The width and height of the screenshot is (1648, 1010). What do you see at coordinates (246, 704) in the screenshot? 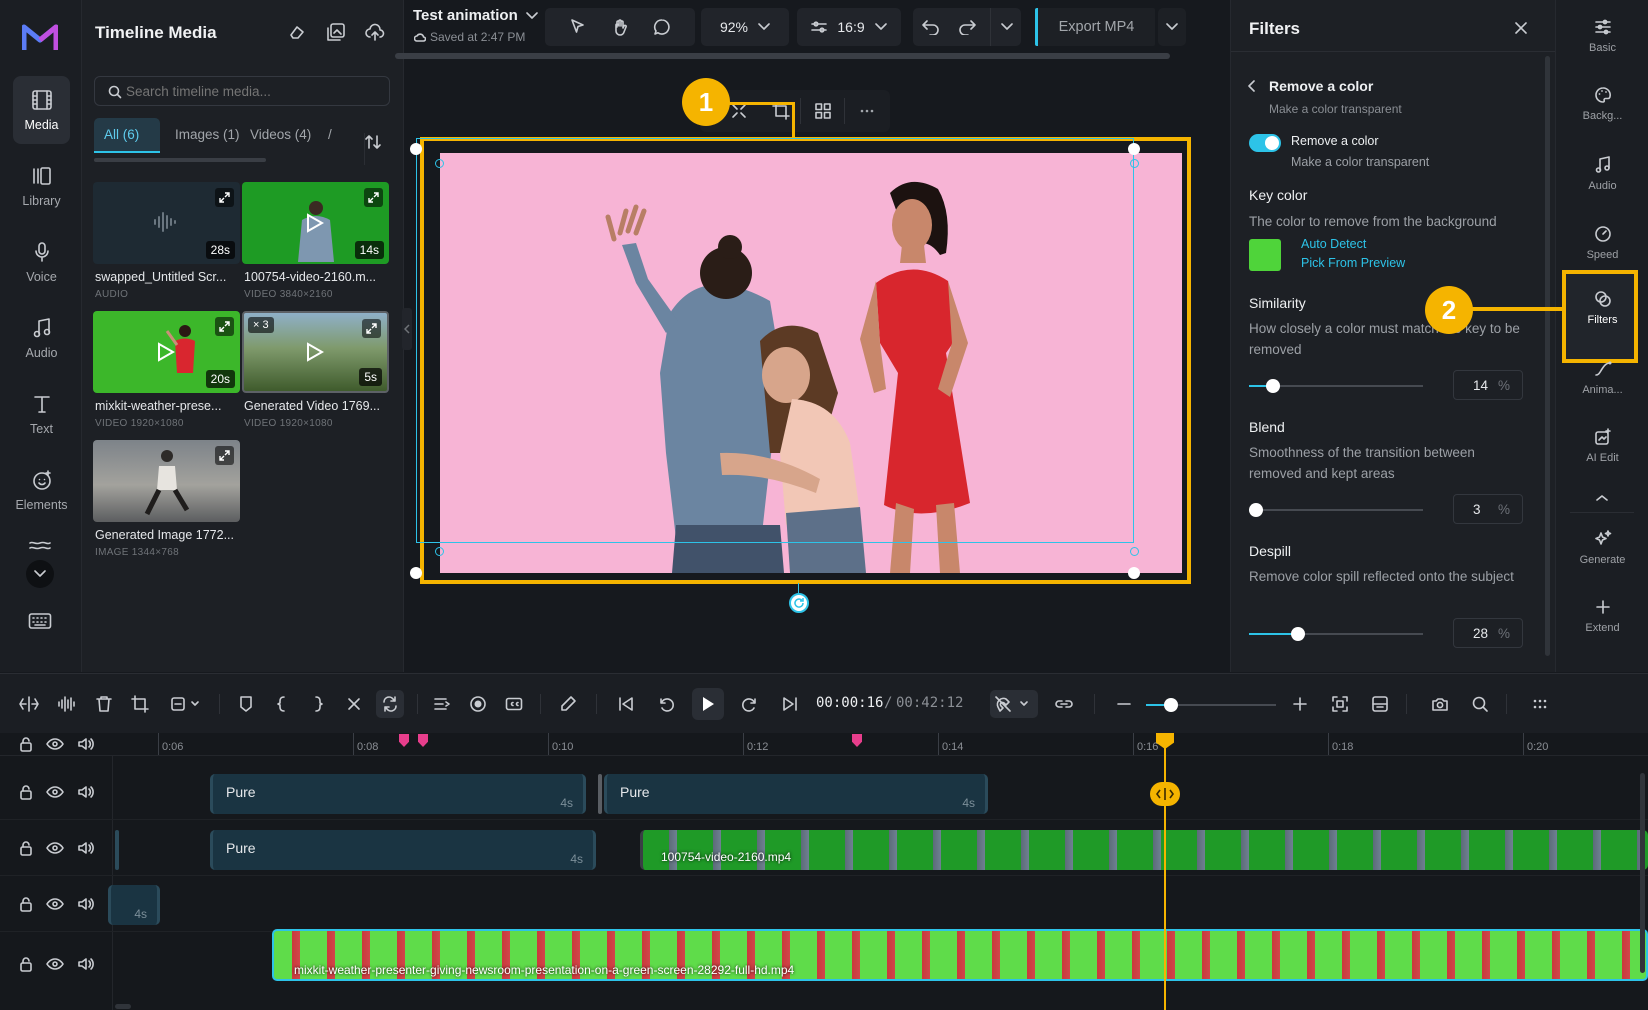
I see `marker-icon` at bounding box center [246, 704].